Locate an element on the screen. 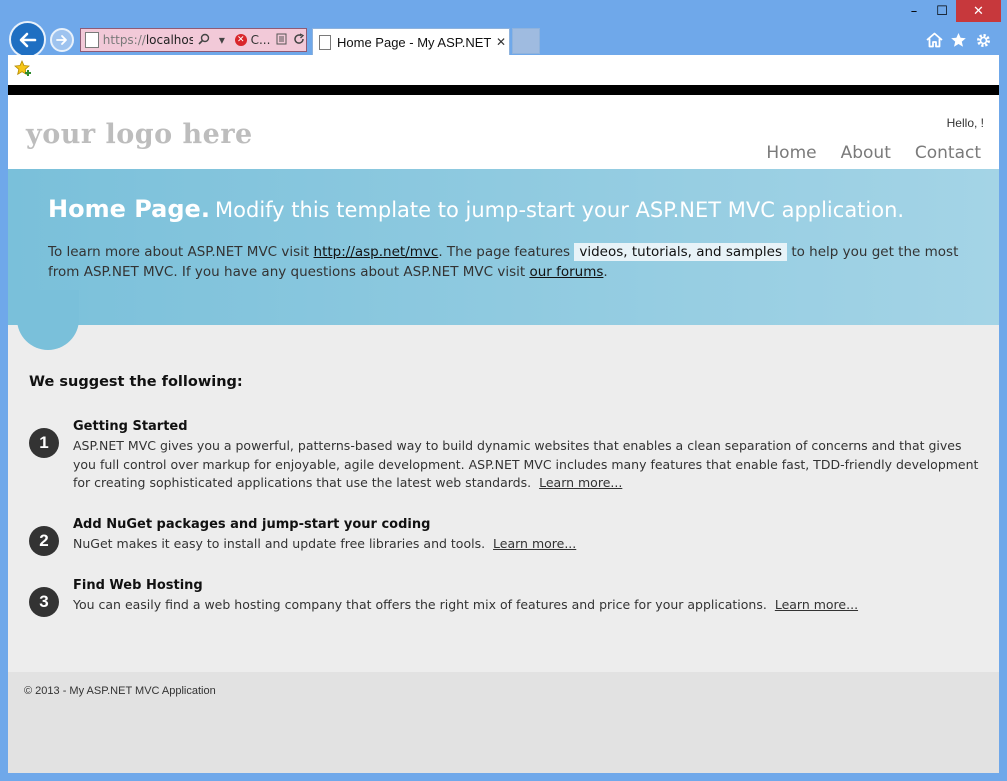 Image resolution: width=1007 pixels, height=781 pixels. suggest-heading: We suggest the following: is located at coordinates (136, 382).